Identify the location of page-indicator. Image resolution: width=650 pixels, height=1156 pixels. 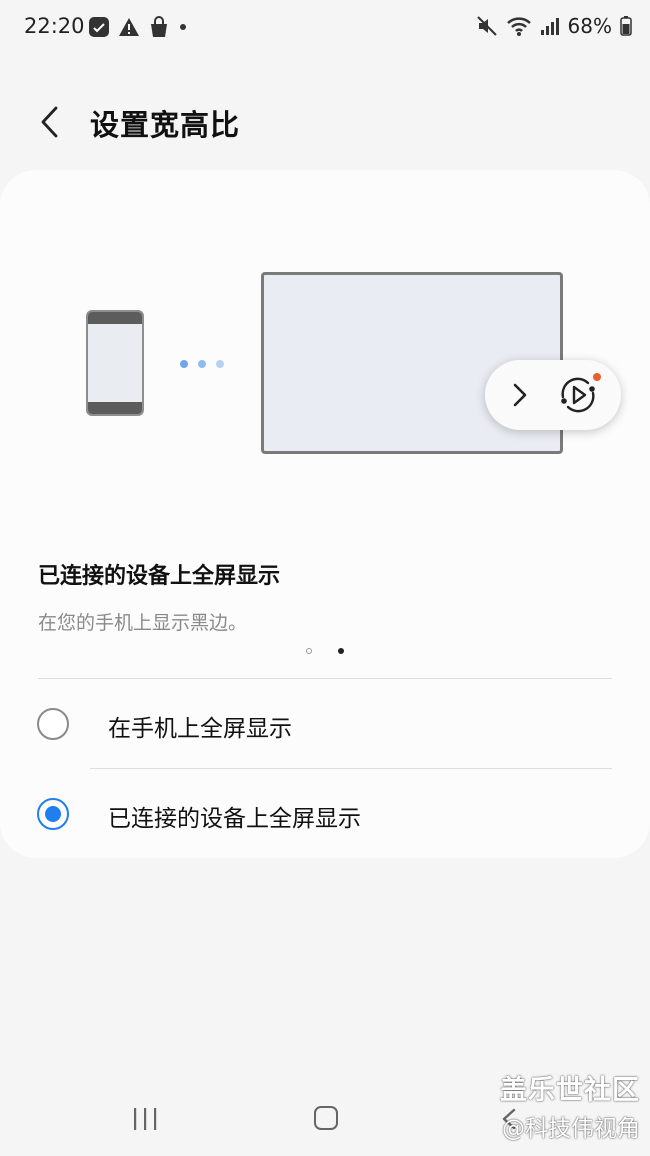
(325, 651).